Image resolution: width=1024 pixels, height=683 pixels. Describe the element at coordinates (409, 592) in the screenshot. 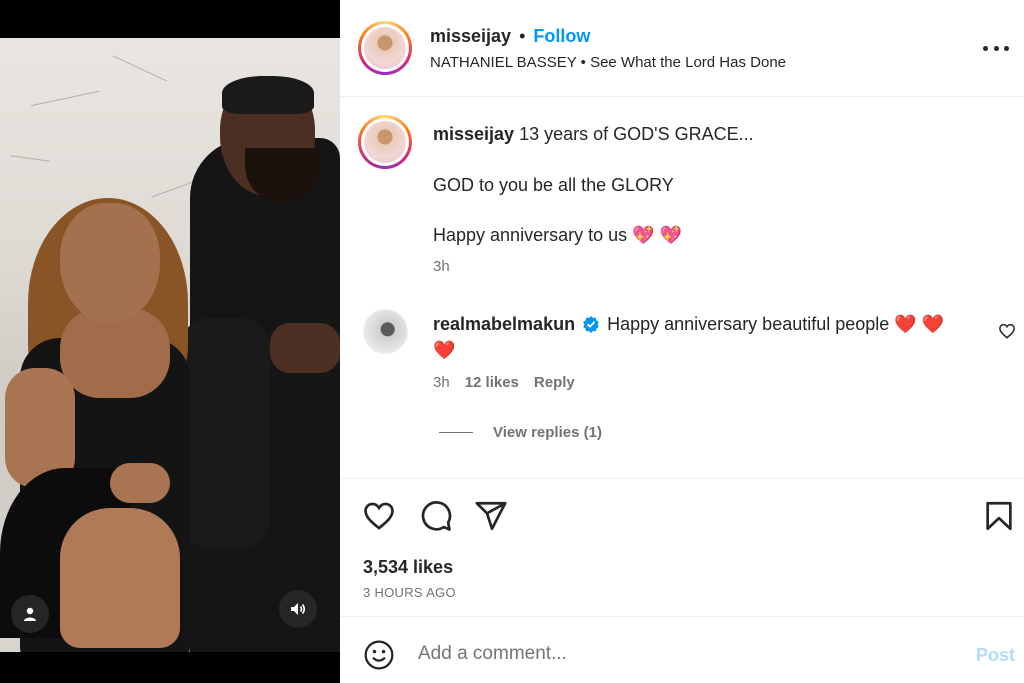

I see `post-timestamp: 3 HOURS AGO` at that location.